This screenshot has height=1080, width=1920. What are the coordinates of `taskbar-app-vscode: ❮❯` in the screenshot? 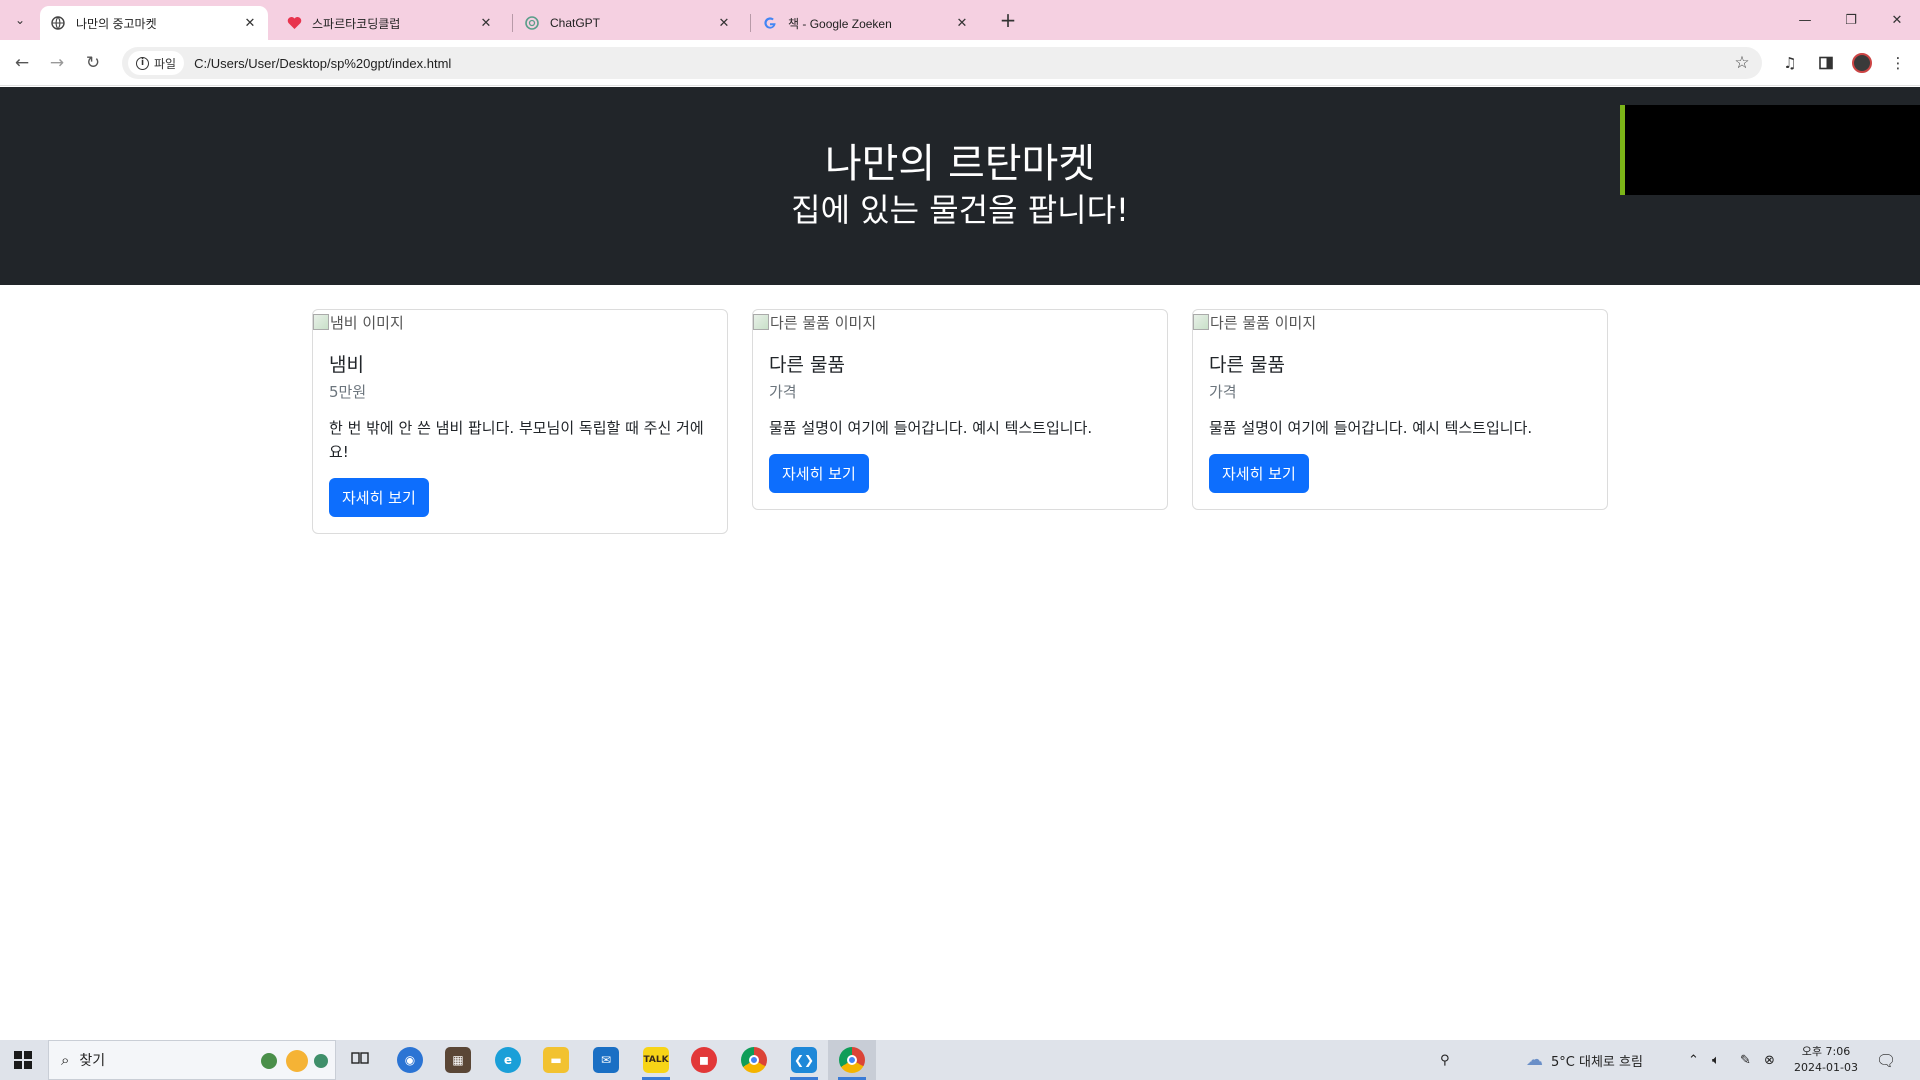 It's located at (804, 1060).